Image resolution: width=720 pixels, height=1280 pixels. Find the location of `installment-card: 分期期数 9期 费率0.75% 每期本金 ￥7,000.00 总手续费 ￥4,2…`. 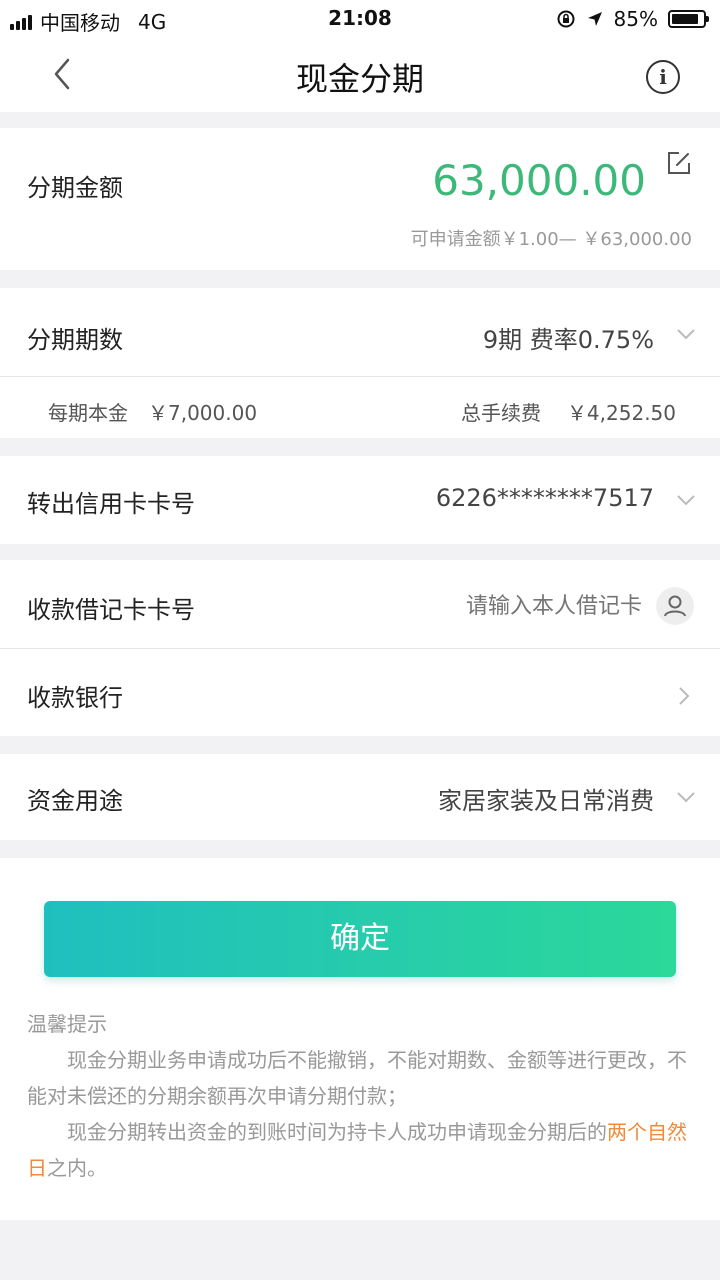

installment-card: 分期期数 9期 费率0.75% 每期本金 ￥7,000.00 总手续费 ￥4,2… is located at coordinates (360, 363).